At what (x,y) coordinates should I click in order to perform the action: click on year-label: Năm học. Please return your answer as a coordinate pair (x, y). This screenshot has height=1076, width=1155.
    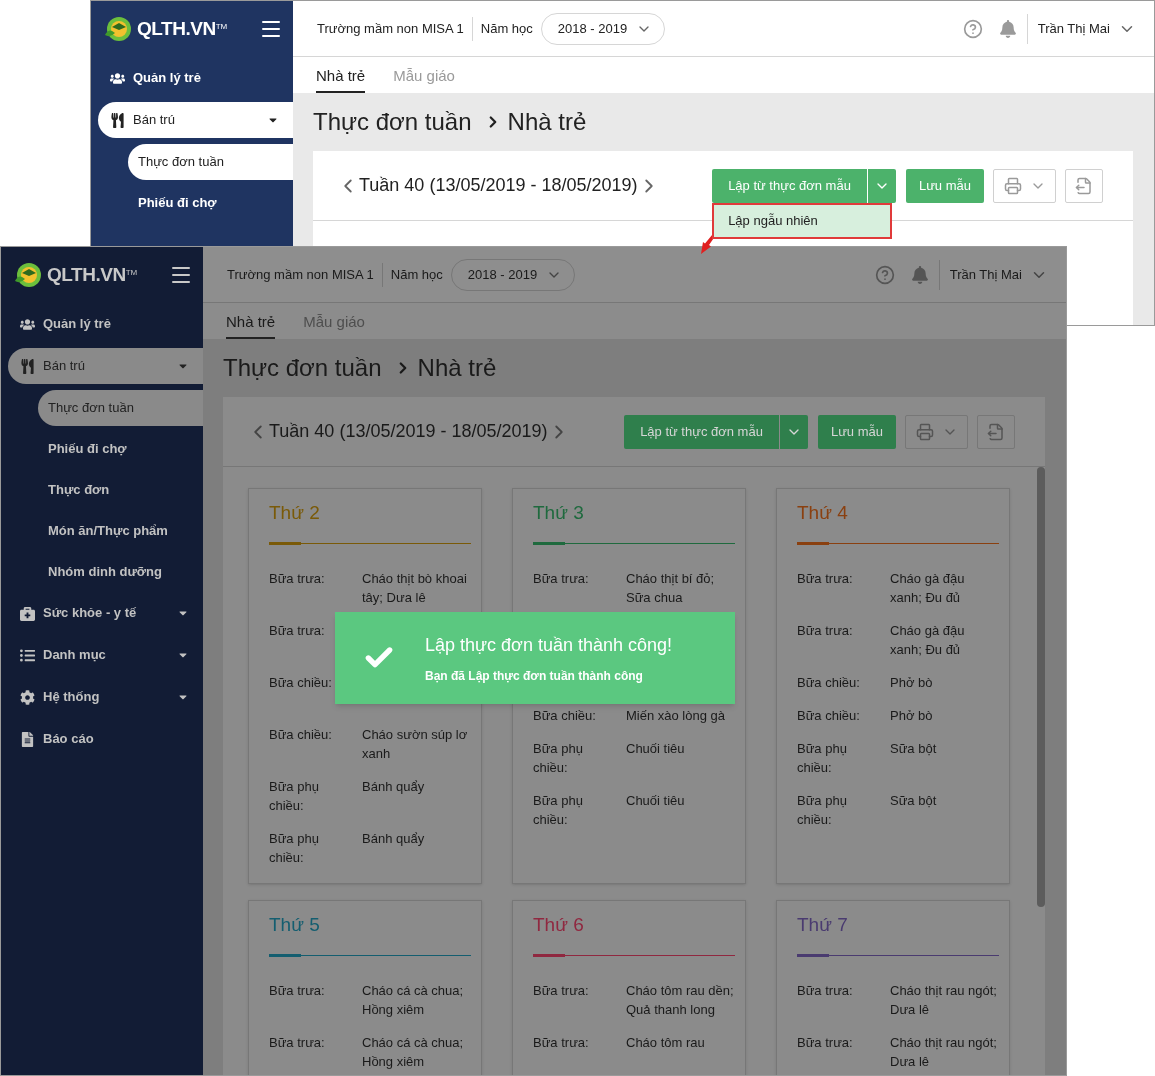
    Looking at the image, I should click on (506, 28).